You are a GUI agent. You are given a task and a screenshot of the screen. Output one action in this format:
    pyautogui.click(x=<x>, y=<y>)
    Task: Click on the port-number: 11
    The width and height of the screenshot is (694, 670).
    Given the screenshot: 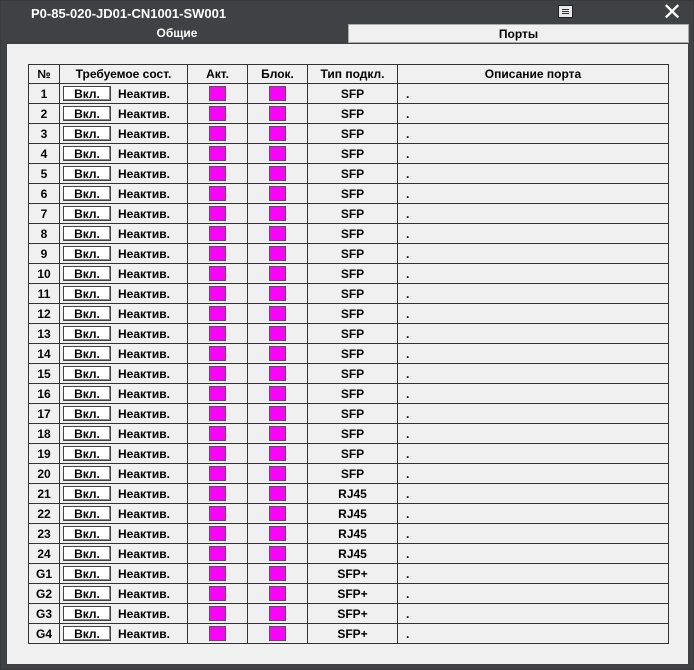 What is the action you would take?
    pyautogui.click(x=44, y=293)
    